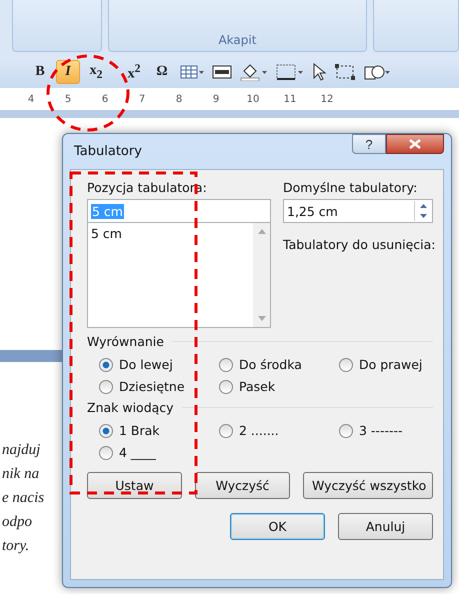  What do you see at coordinates (159, 364) in the screenshot?
I see `radio-option: Do lewej` at bounding box center [159, 364].